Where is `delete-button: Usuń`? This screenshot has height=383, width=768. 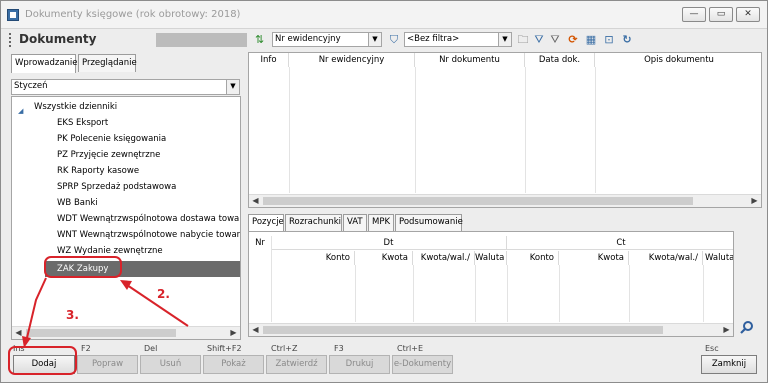
delete-button: Usuń is located at coordinates (170, 364).